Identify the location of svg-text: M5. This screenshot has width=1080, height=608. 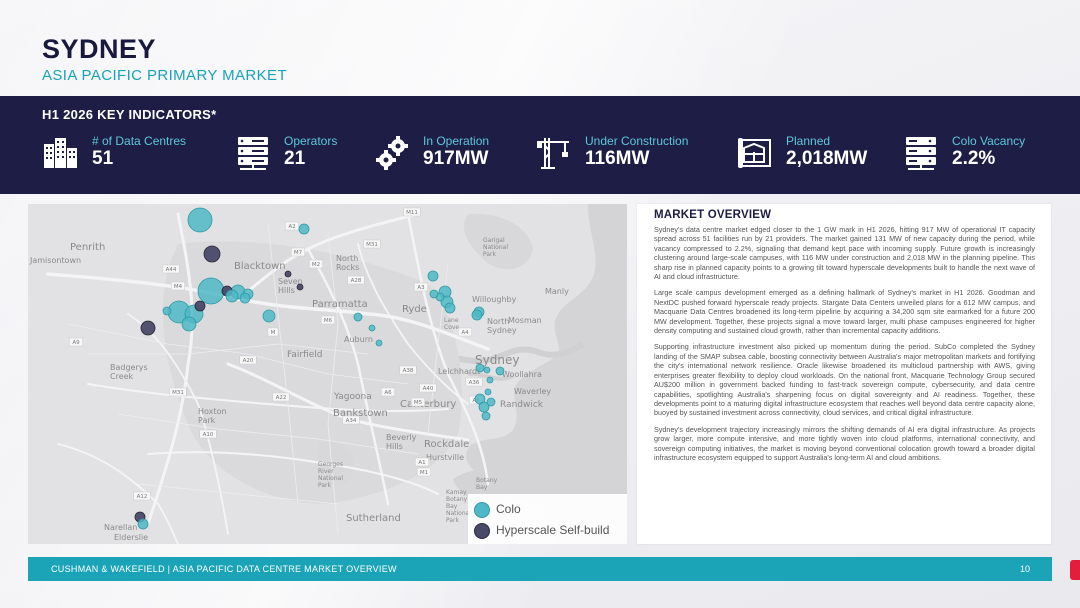
(418, 403).